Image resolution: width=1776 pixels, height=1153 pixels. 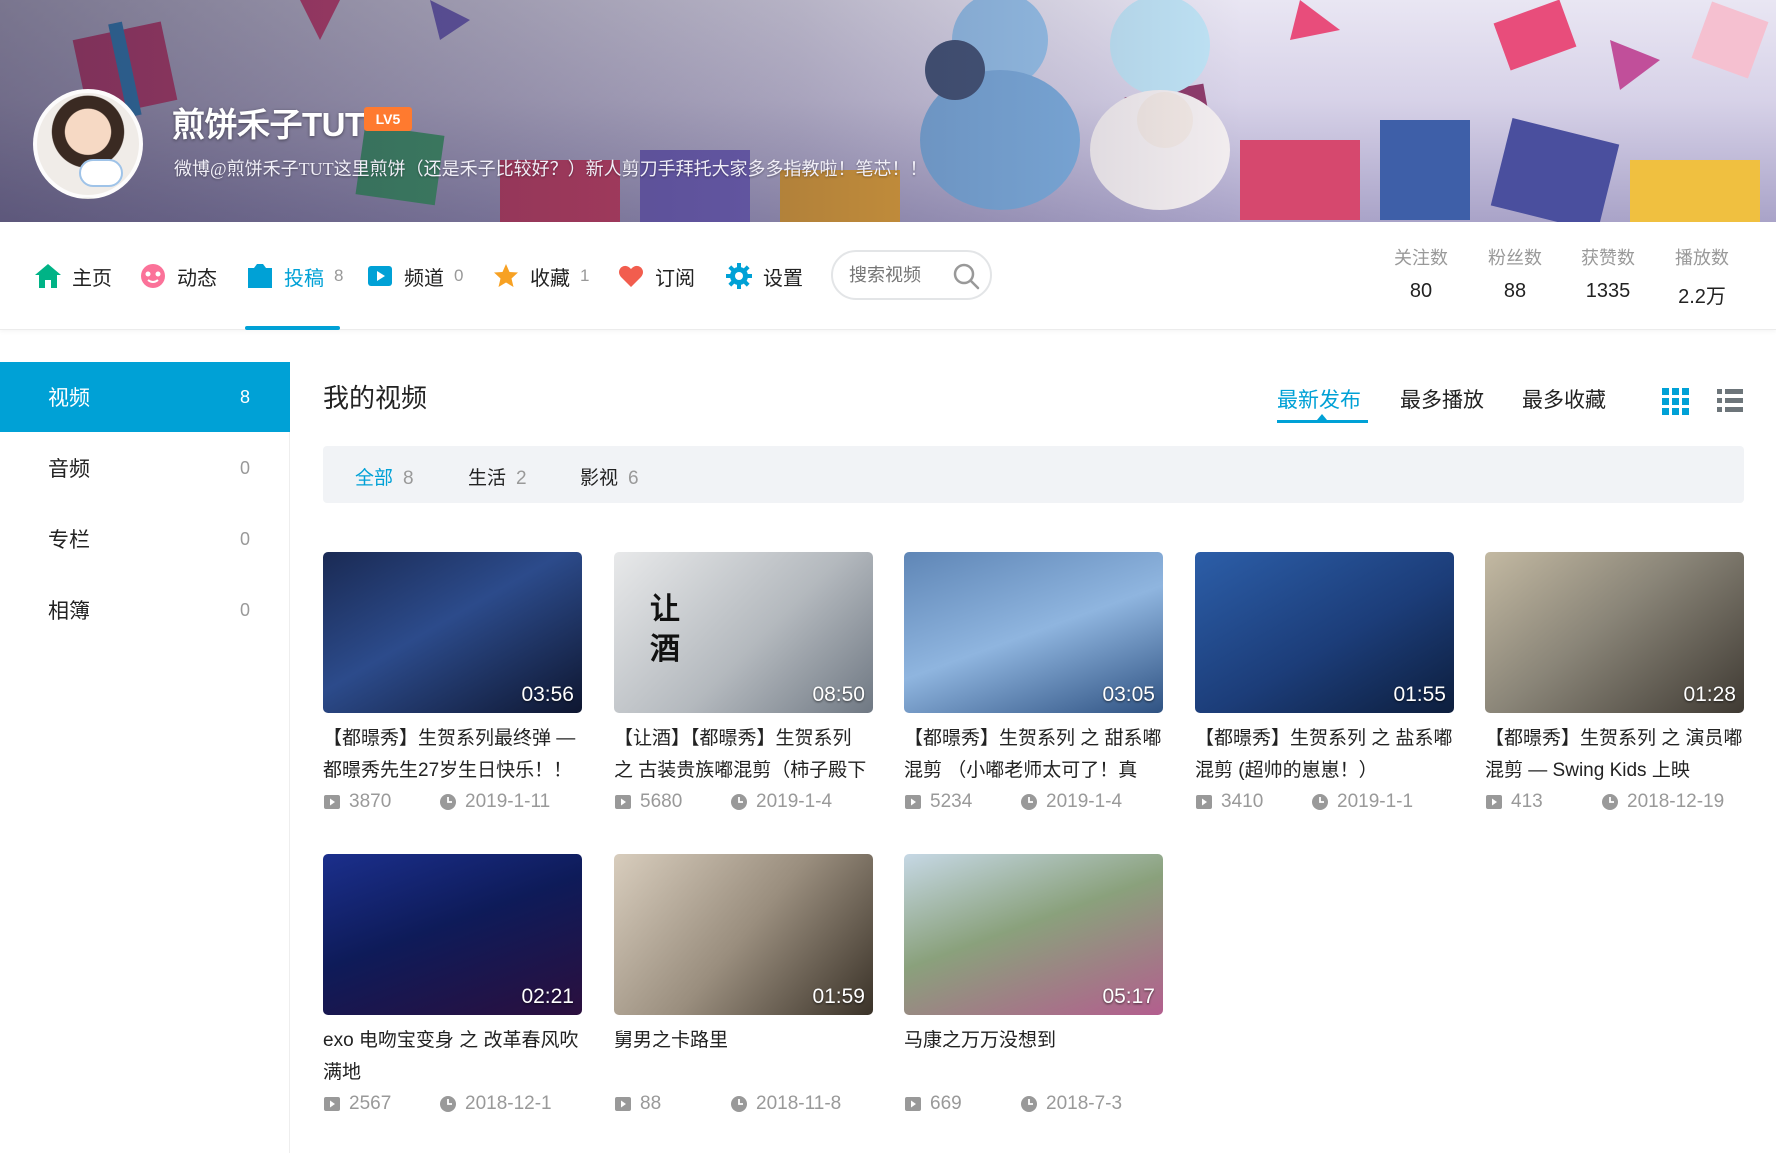 I want to click on video-duration: 03:56, so click(x=547, y=694).